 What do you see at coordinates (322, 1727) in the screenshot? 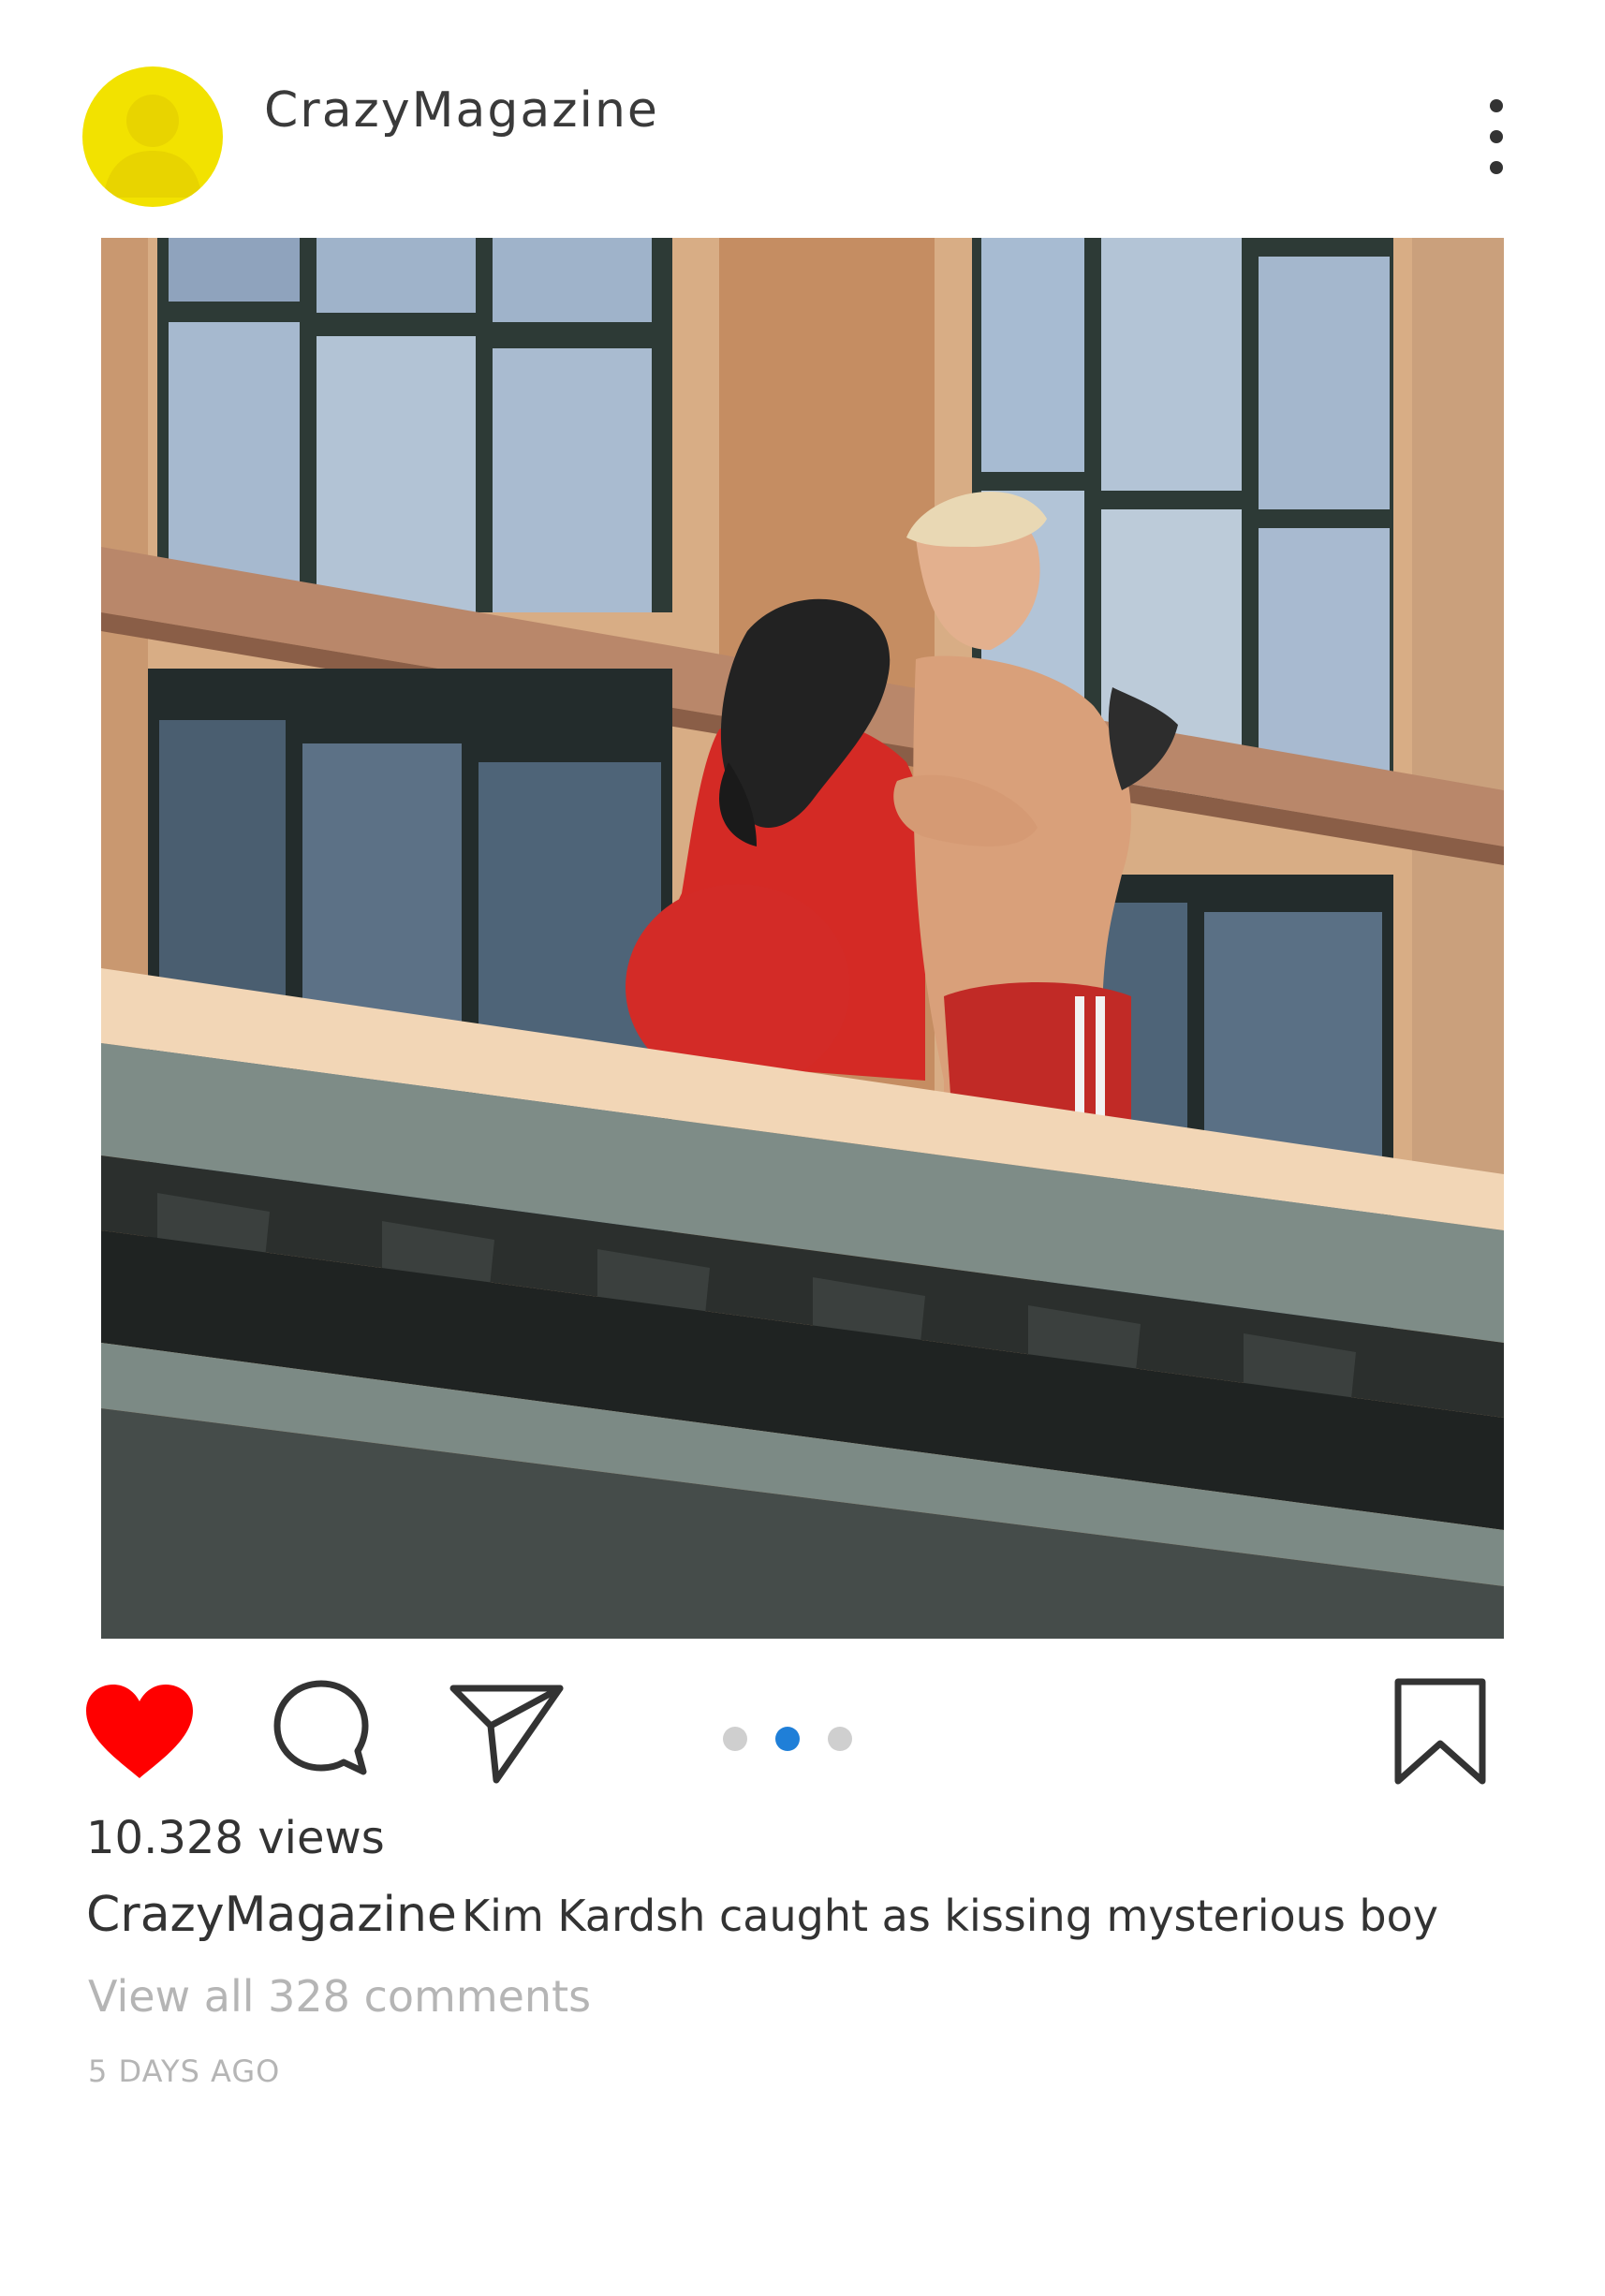
I see `comment-bubble-icon` at bounding box center [322, 1727].